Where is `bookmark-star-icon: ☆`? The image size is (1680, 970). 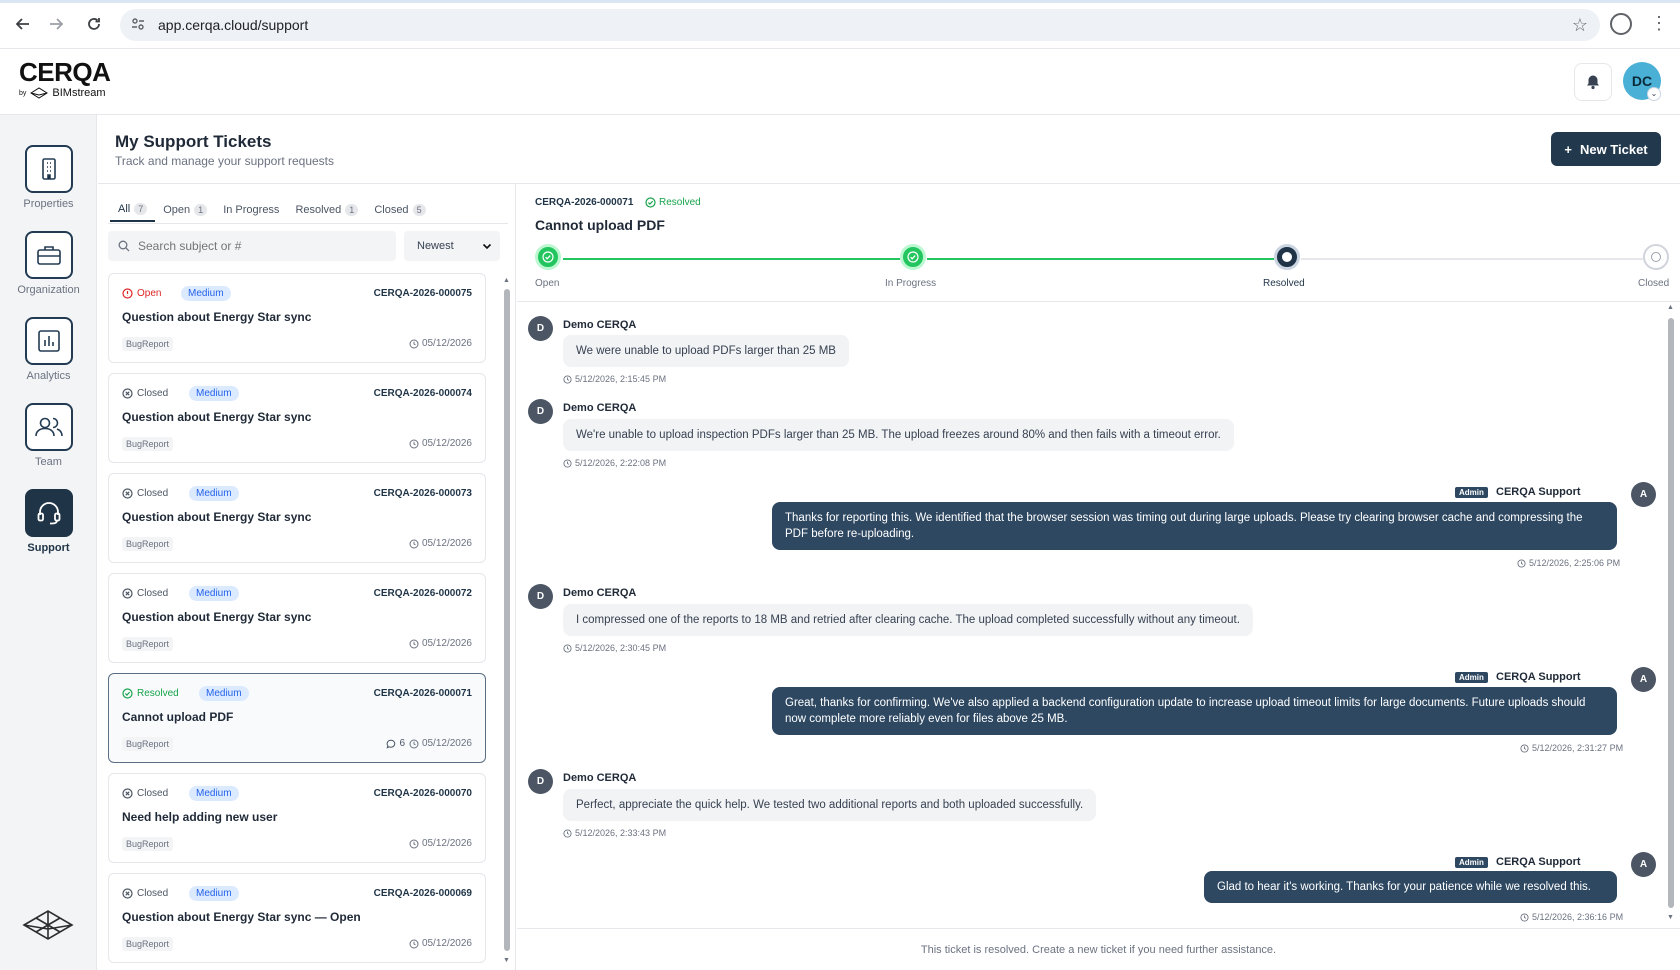
bookmark-star-icon: ☆ is located at coordinates (1580, 25).